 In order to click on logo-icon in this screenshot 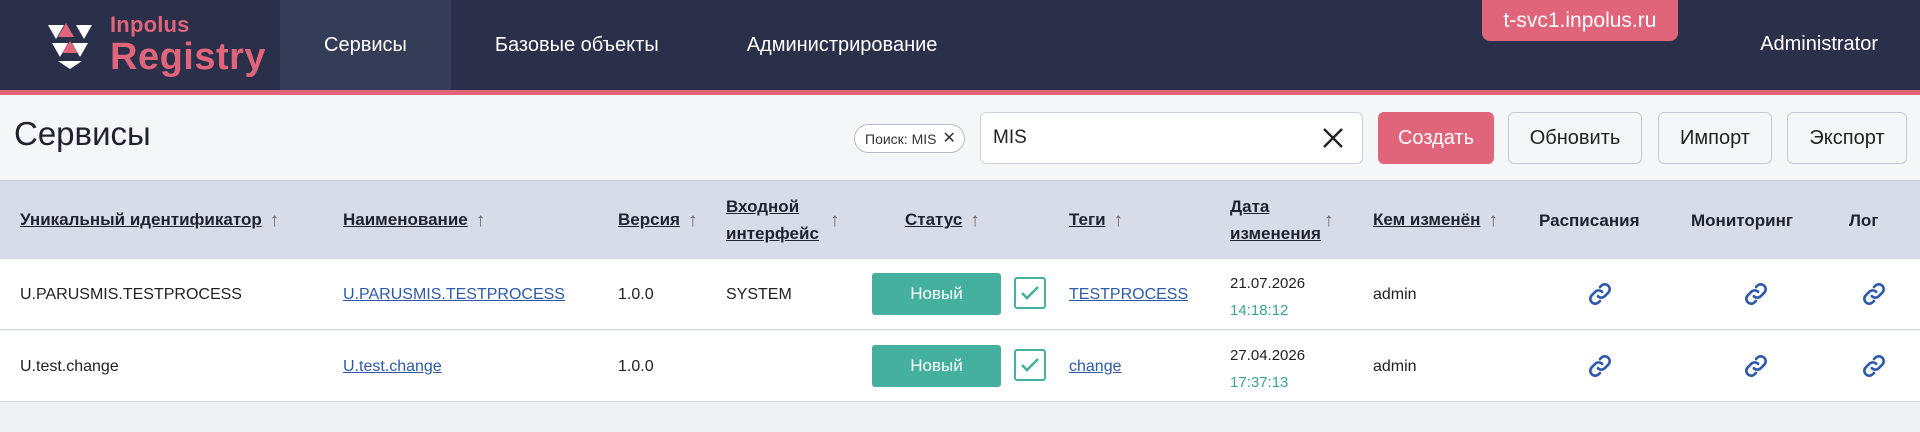, I will do `click(70, 46)`.